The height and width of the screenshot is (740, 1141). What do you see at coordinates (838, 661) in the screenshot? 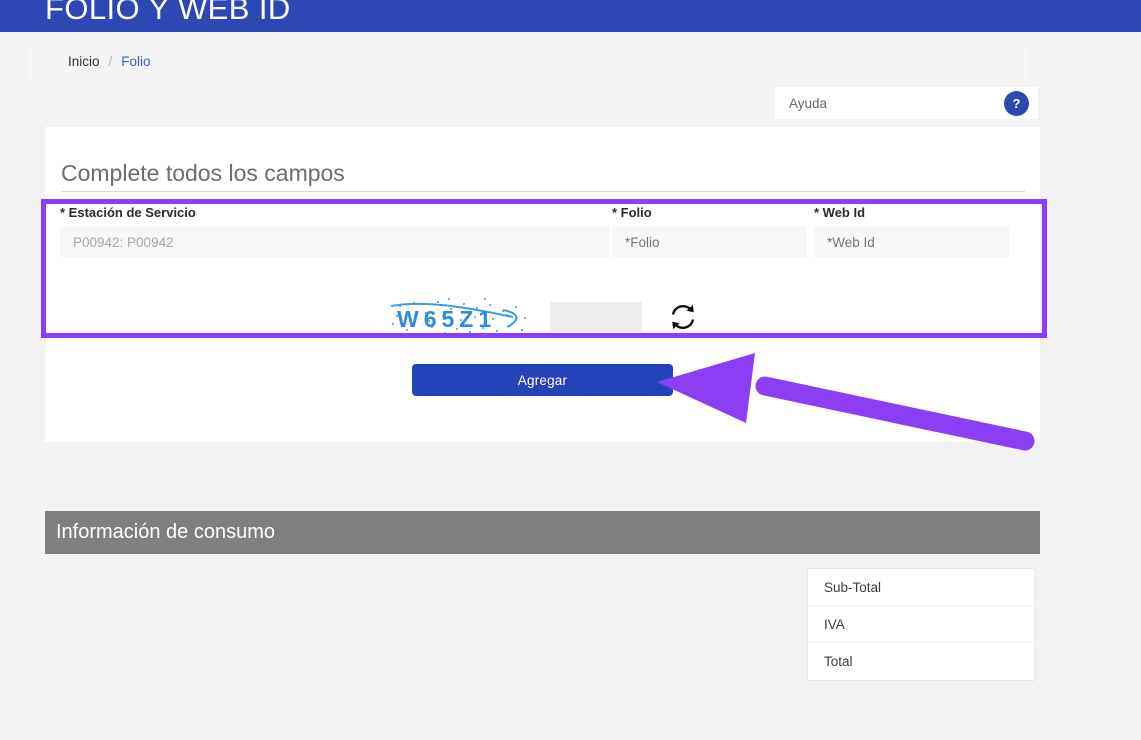
I see `totals-label-total: Total` at bounding box center [838, 661].